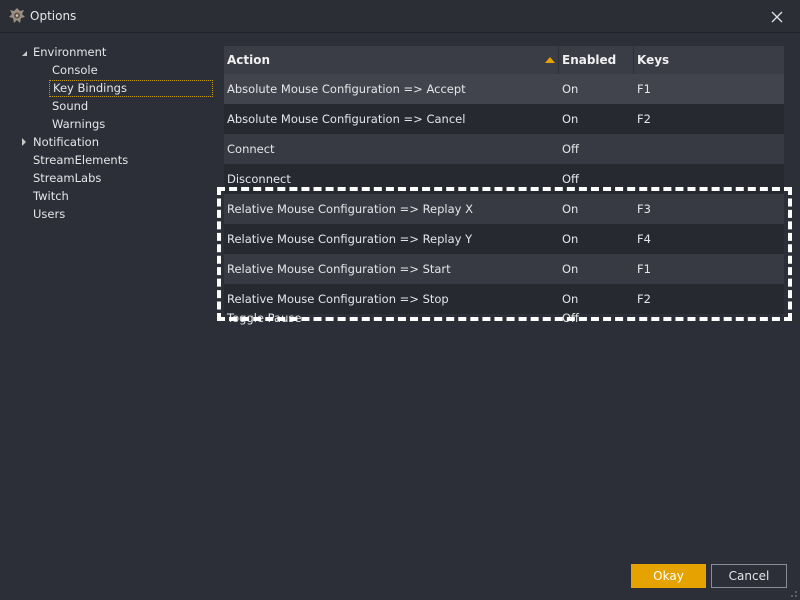  I want to click on tree-item-warnings: Warnings, so click(78, 124).